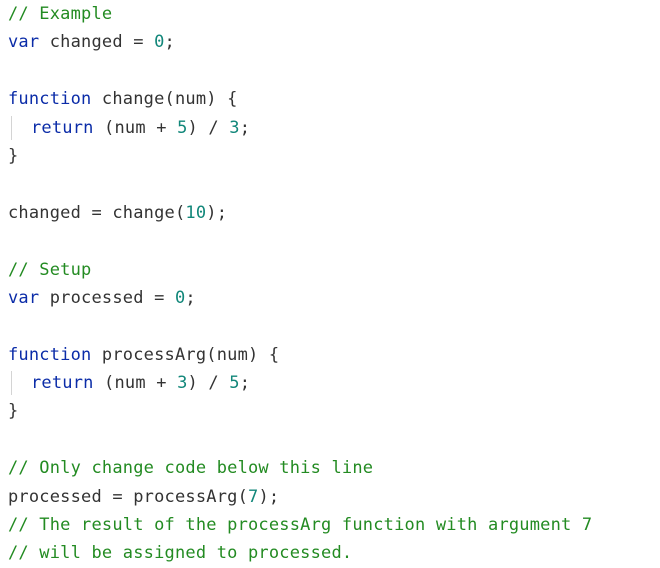  Describe the element at coordinates (97, 42) in the screenshot. I see `code-text: changed =` at that location.